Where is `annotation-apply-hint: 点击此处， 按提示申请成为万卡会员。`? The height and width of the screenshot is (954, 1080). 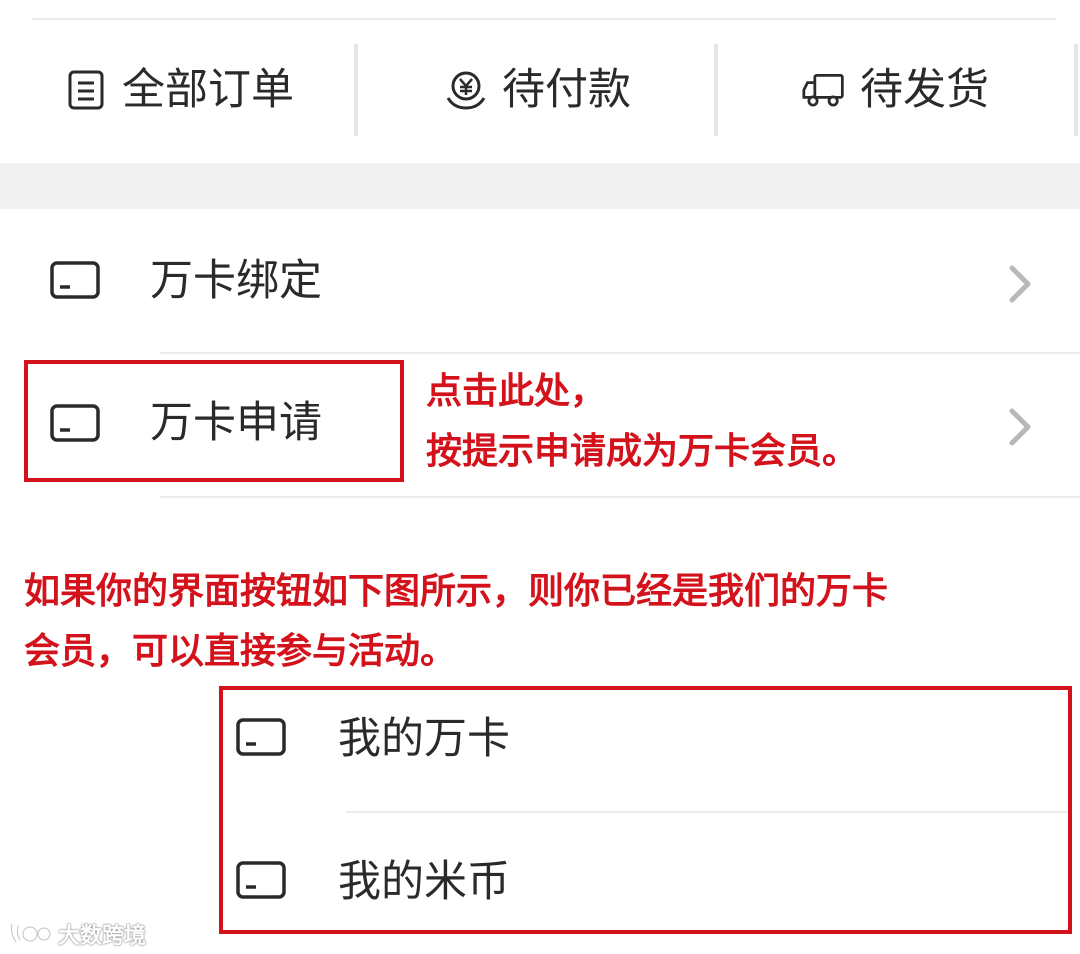
annotation-apply-hint: 点击此处， 按提示申请成为万卡会员。 is located at coordinates (642, 421).